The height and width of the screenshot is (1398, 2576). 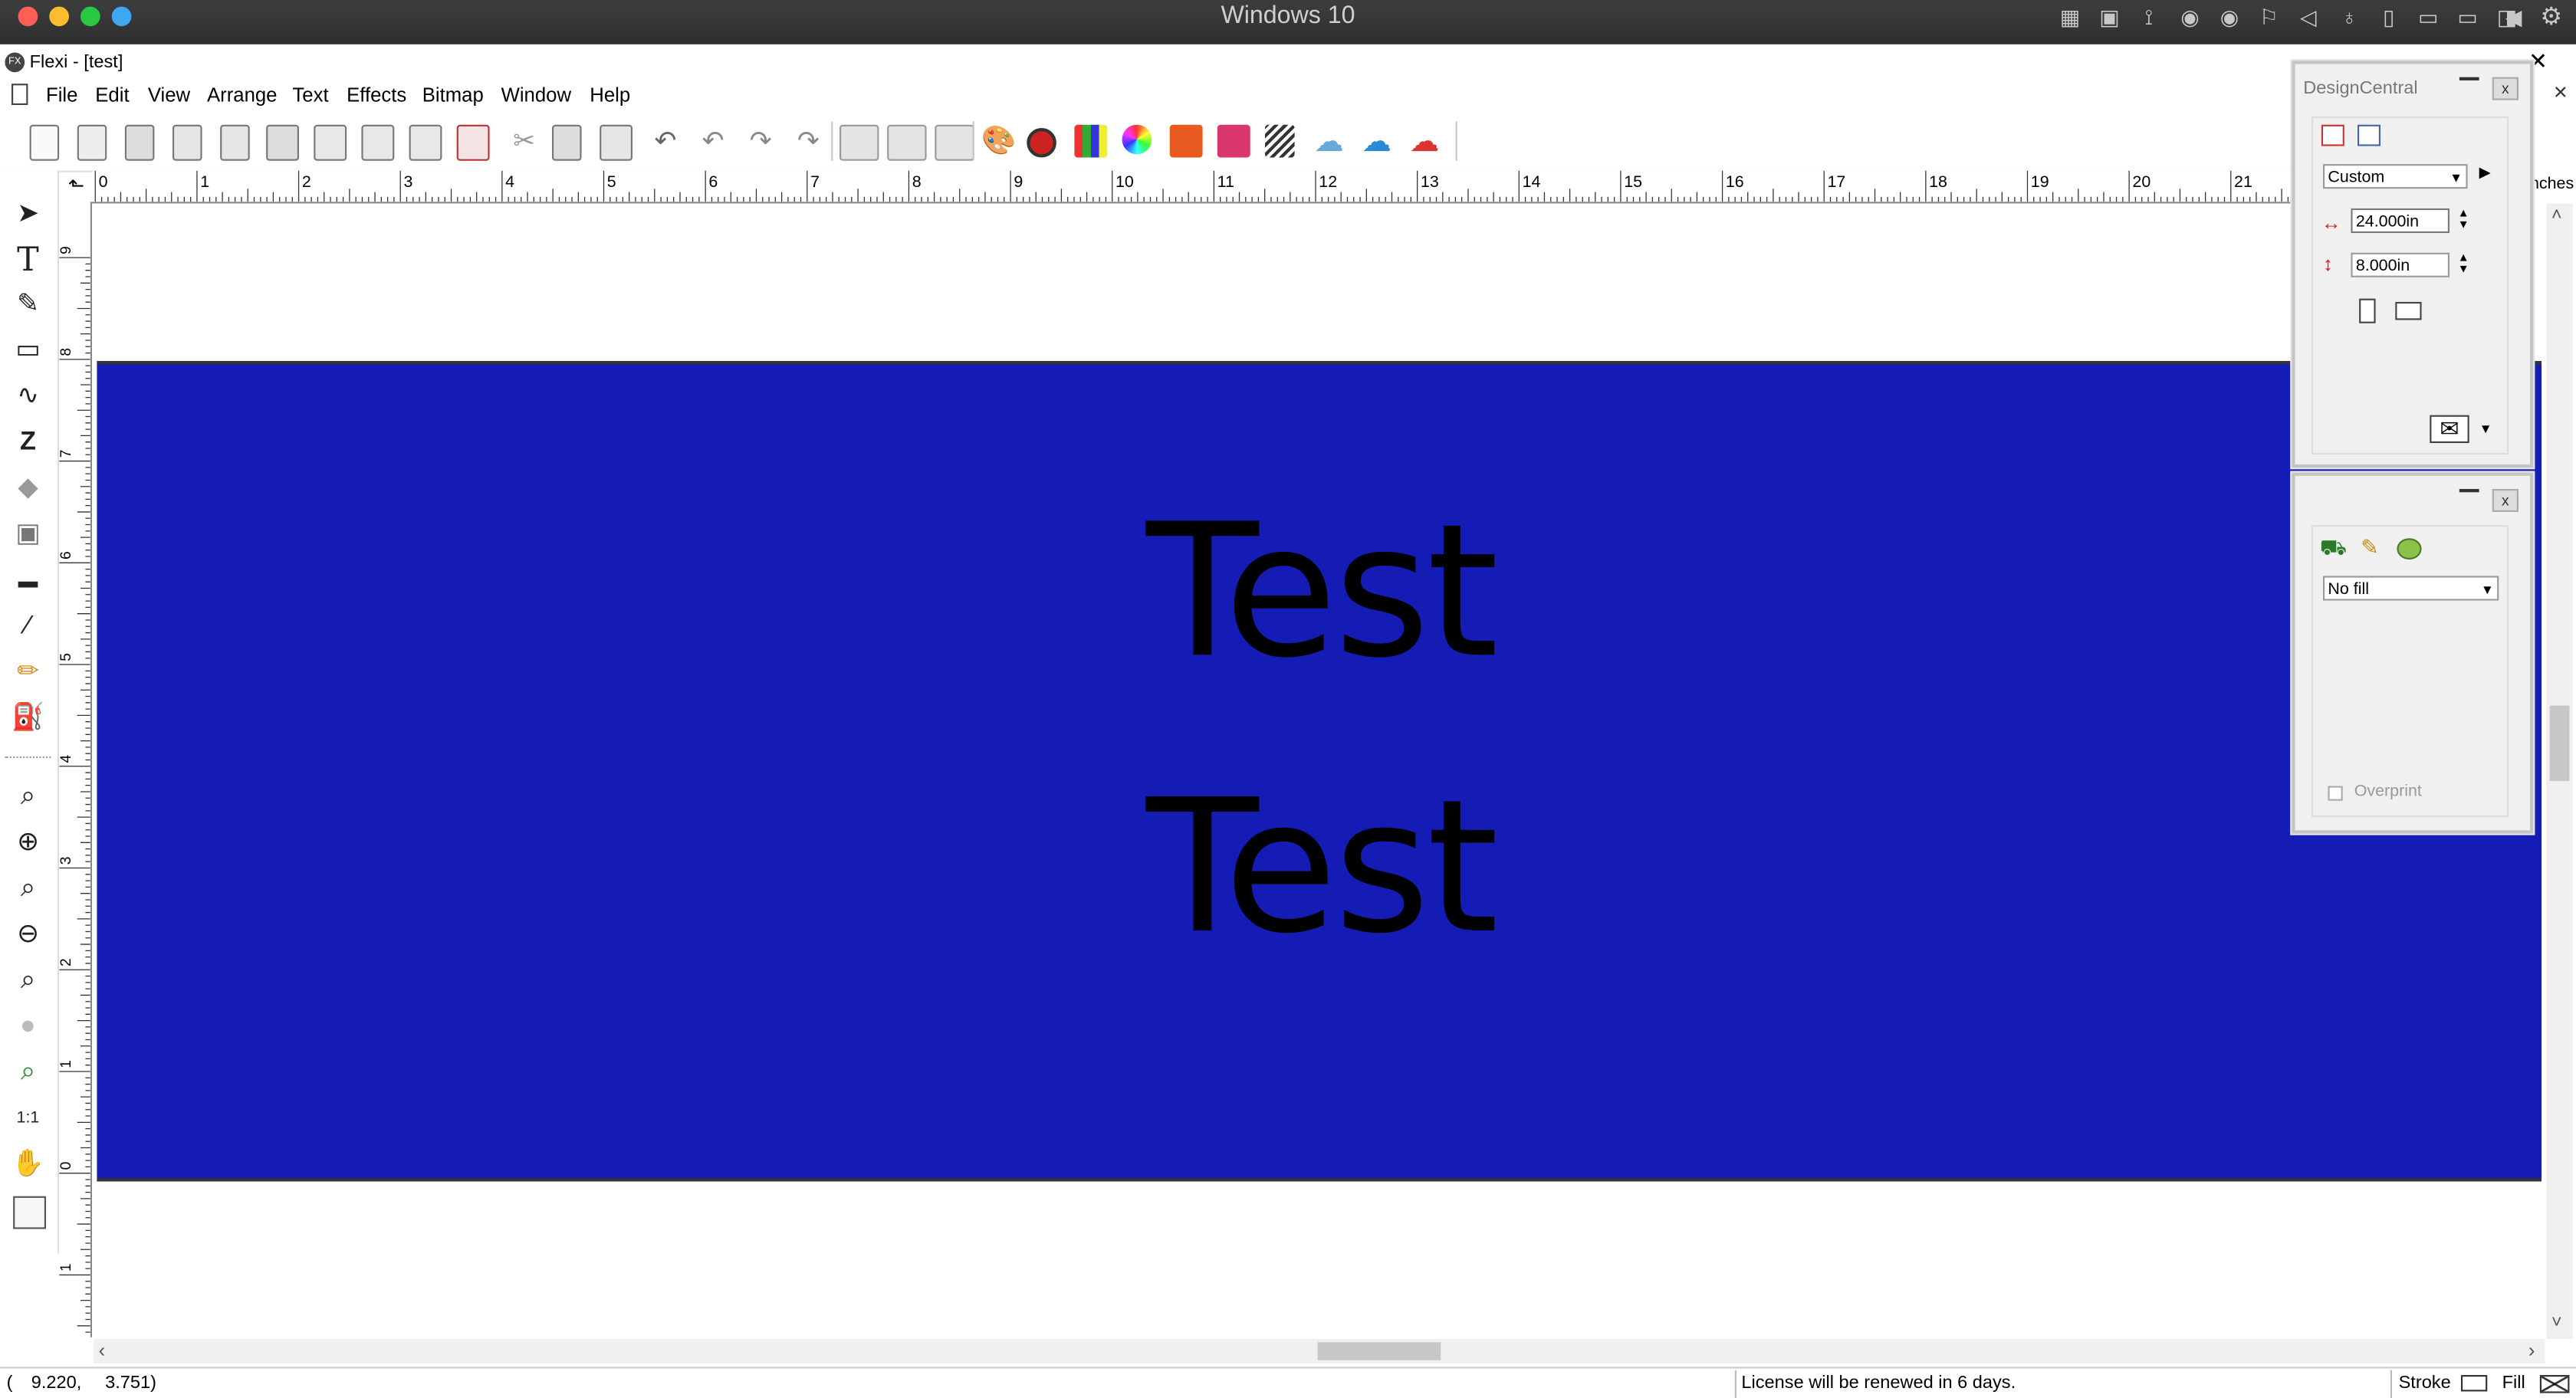 What do you see at coordinates (28, 489) in the screenshot?
I see `fill-shape-icon: ◆` at bounding box center [28, 489].